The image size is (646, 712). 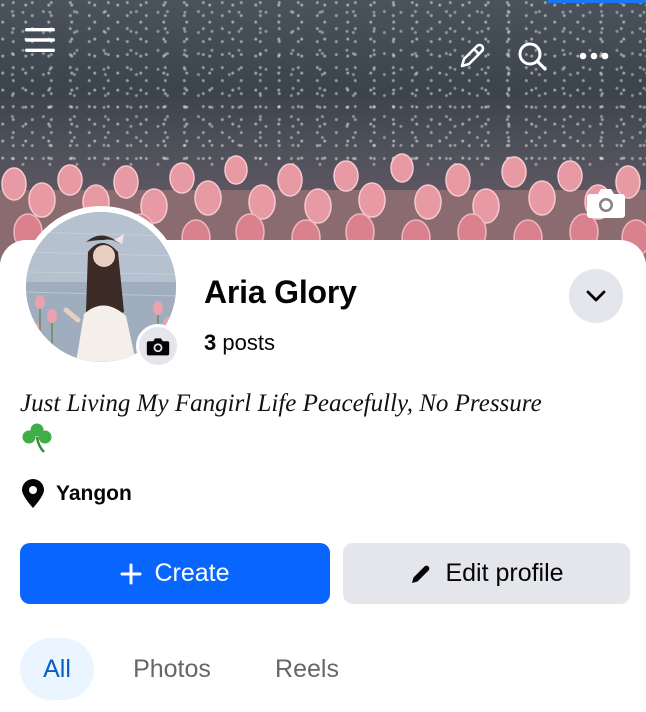 I want to click on menu-button, so click(x=40, y=40).